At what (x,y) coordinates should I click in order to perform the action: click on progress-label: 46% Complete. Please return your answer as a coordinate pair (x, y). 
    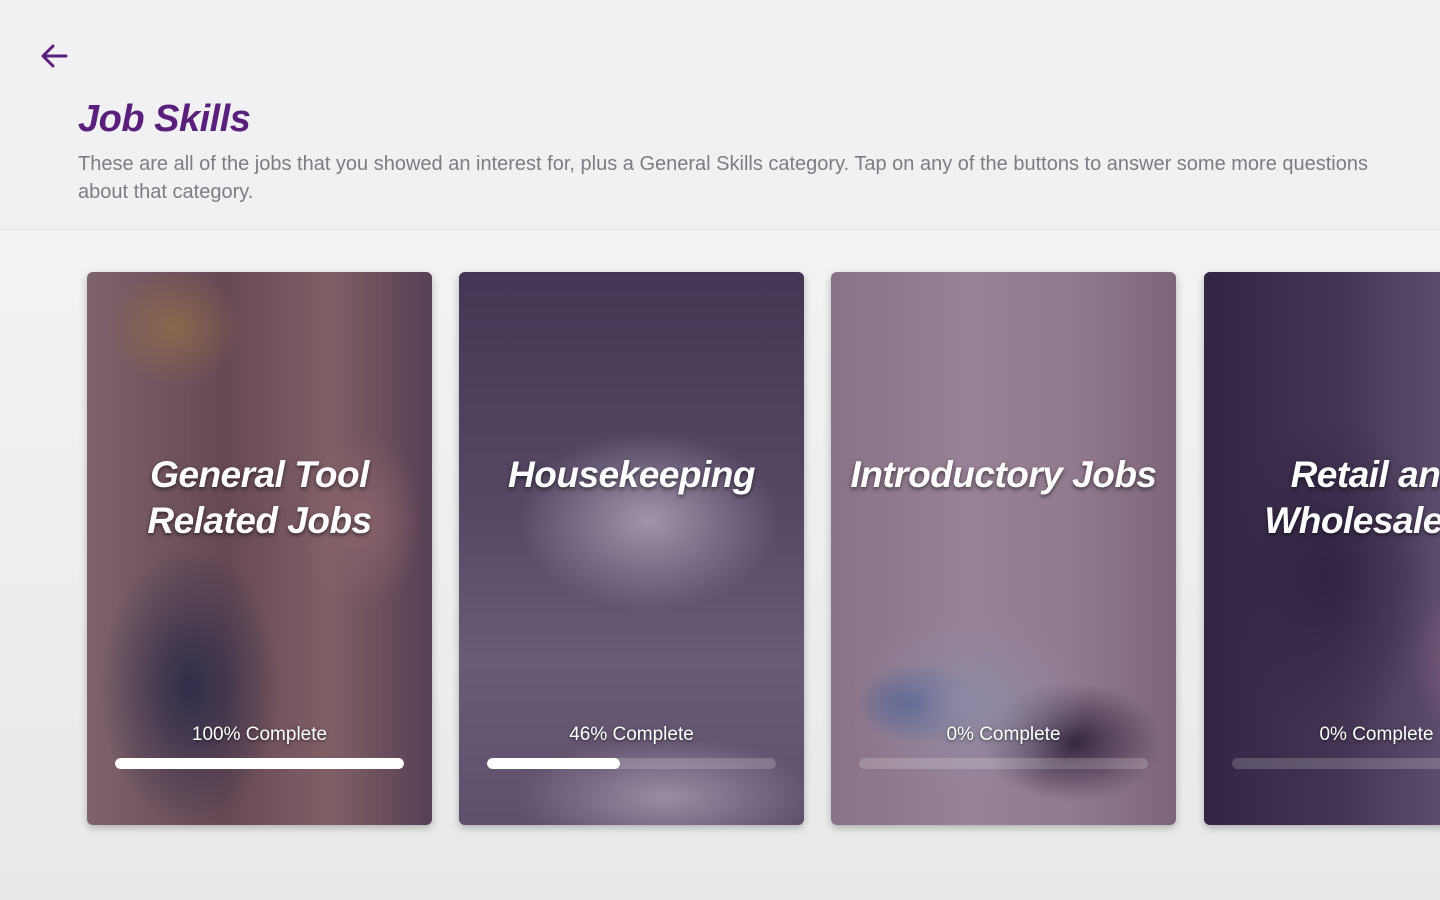
    Looking at the image, I should click on (631, 734).